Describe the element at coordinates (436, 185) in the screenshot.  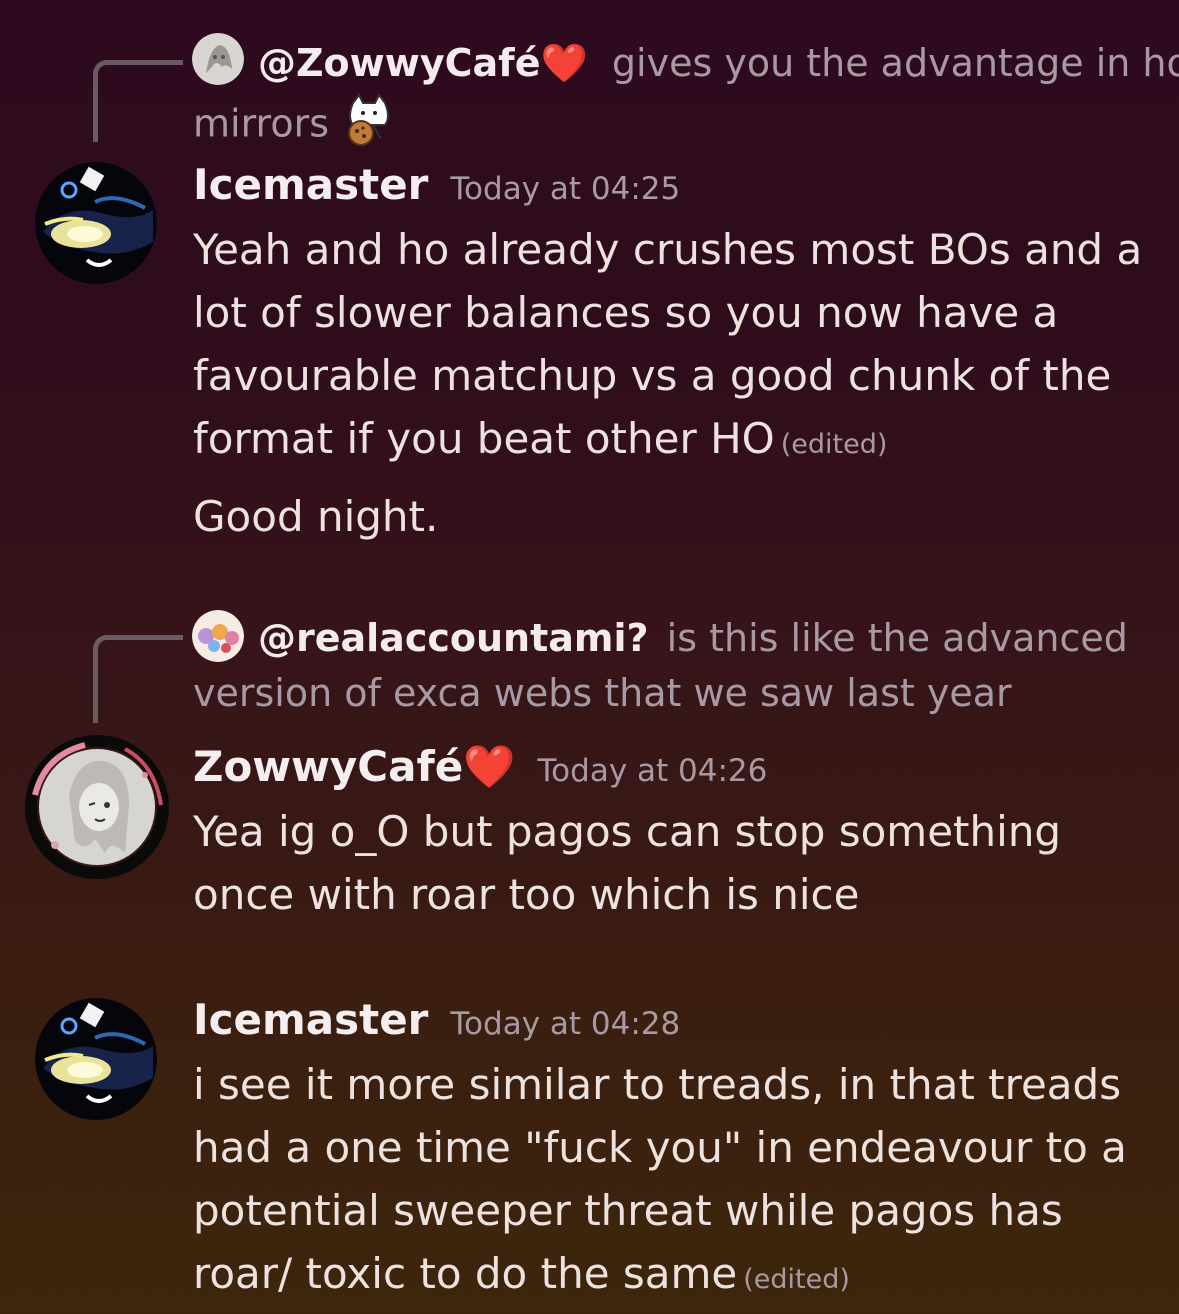
I see `message-header: Icemaster Today at 04:25` at that location.